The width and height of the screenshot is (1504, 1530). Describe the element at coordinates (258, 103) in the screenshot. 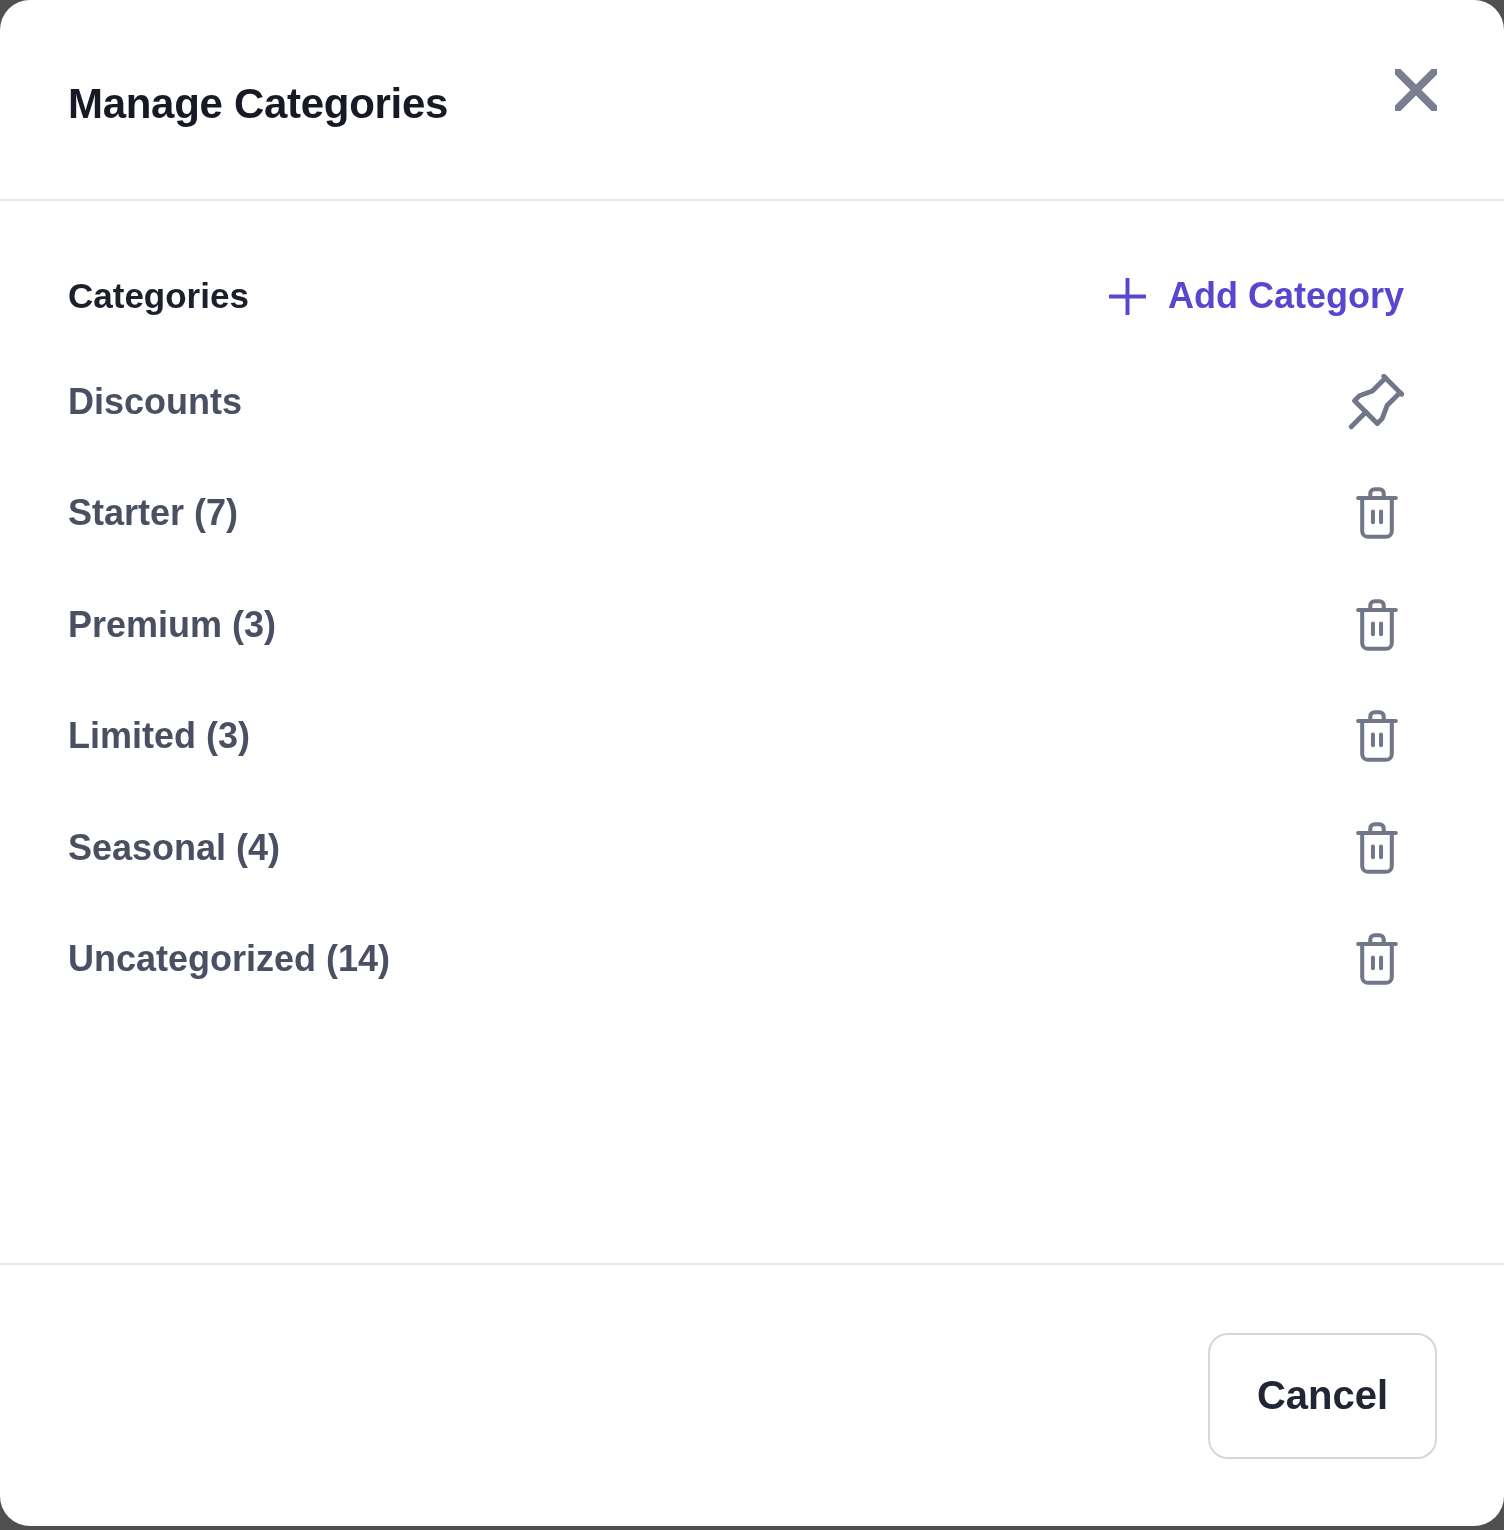

I see `dialog-title: Manage Categories` at that location.